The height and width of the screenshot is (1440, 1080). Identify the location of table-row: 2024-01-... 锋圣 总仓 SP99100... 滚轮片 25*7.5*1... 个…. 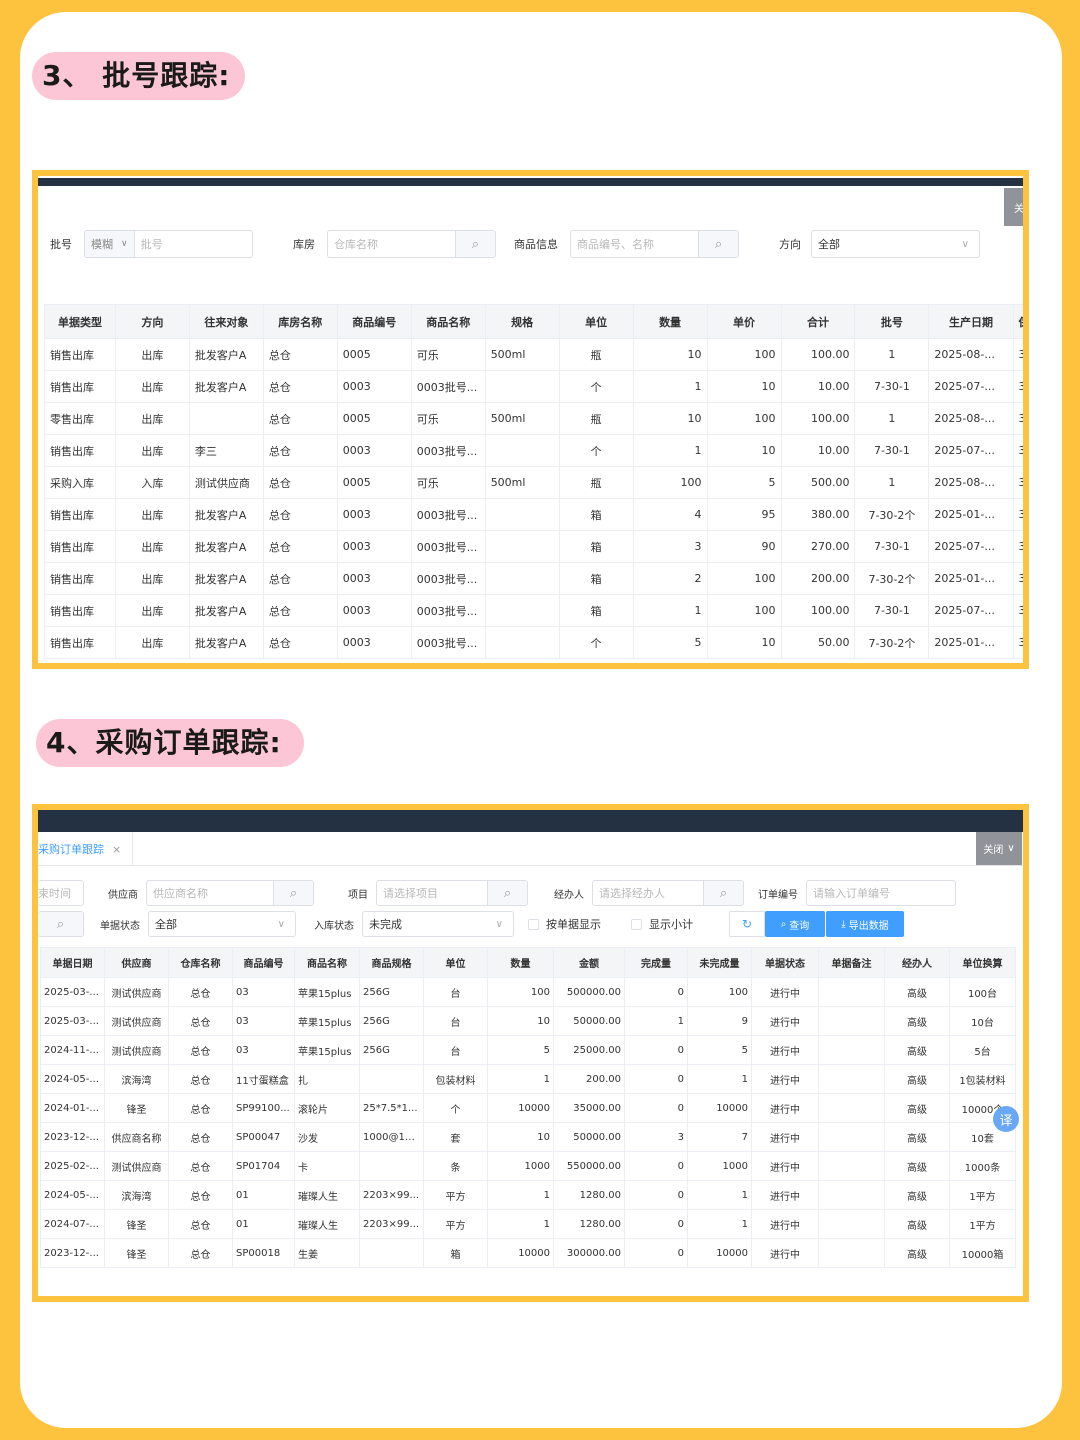
(528, 1108).